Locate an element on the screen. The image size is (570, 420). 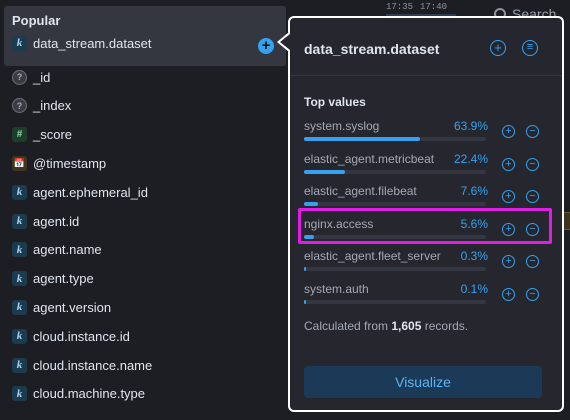
popular-section-title: Popular is located at coordinates (36, 20).